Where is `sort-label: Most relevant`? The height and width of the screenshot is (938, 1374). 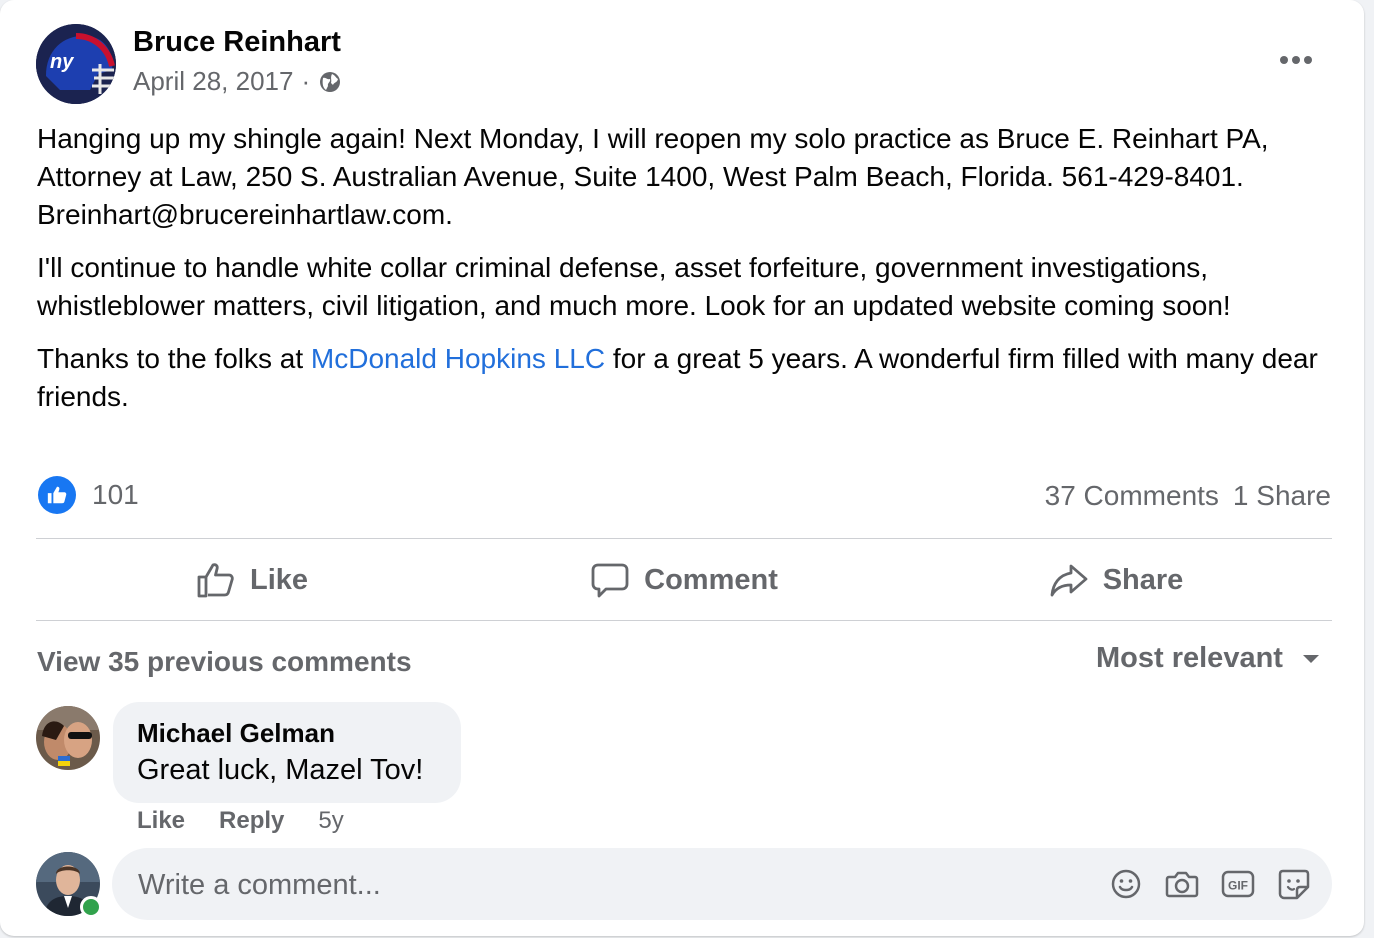
sort-label: Most relevant is located at coordinates (1189, 658).